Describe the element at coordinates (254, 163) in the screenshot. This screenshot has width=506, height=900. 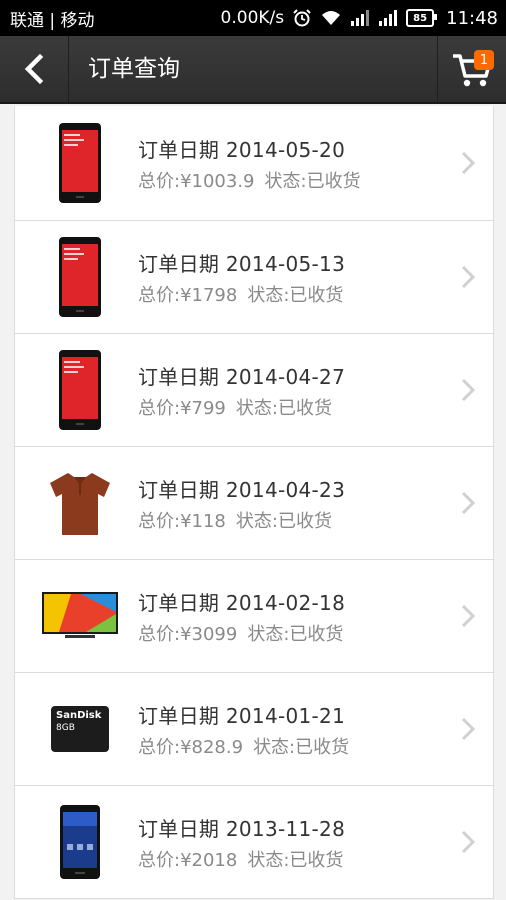
I see `order-item: 订单日期 2014-05-20 总价:¥1003.9 状态:已收货` at that location.